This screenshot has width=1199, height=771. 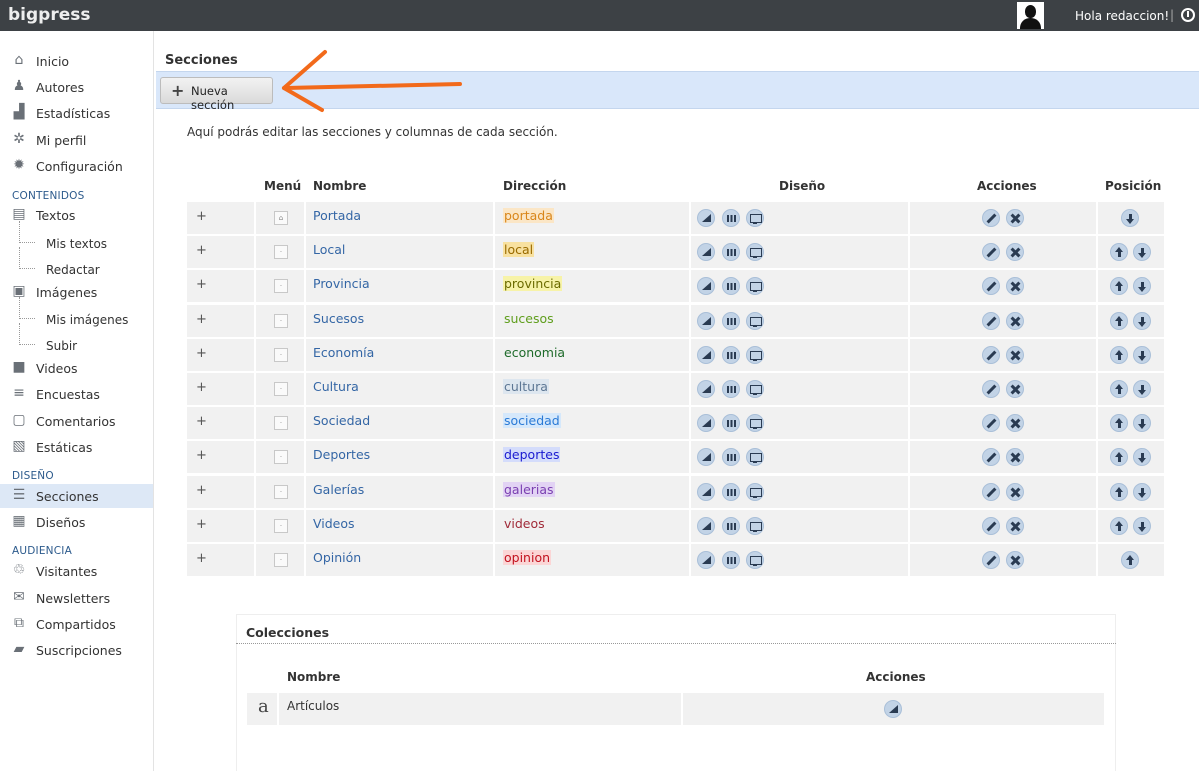 What do you see at coordinates (329, 249) in the screenshot?
I see `section-name-link: Local` at bounding box center [329, 249].